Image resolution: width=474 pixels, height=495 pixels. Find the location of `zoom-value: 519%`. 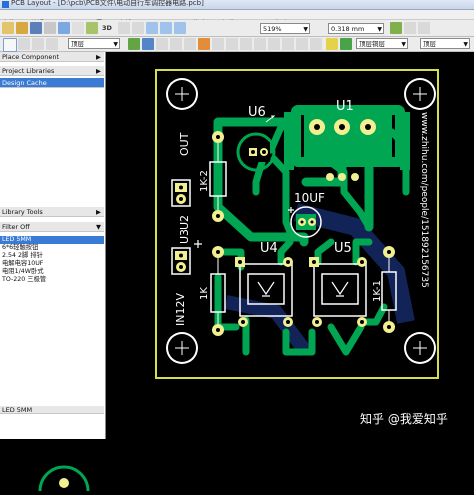

zoom-value: 519% is located at coordinates (272, 29).